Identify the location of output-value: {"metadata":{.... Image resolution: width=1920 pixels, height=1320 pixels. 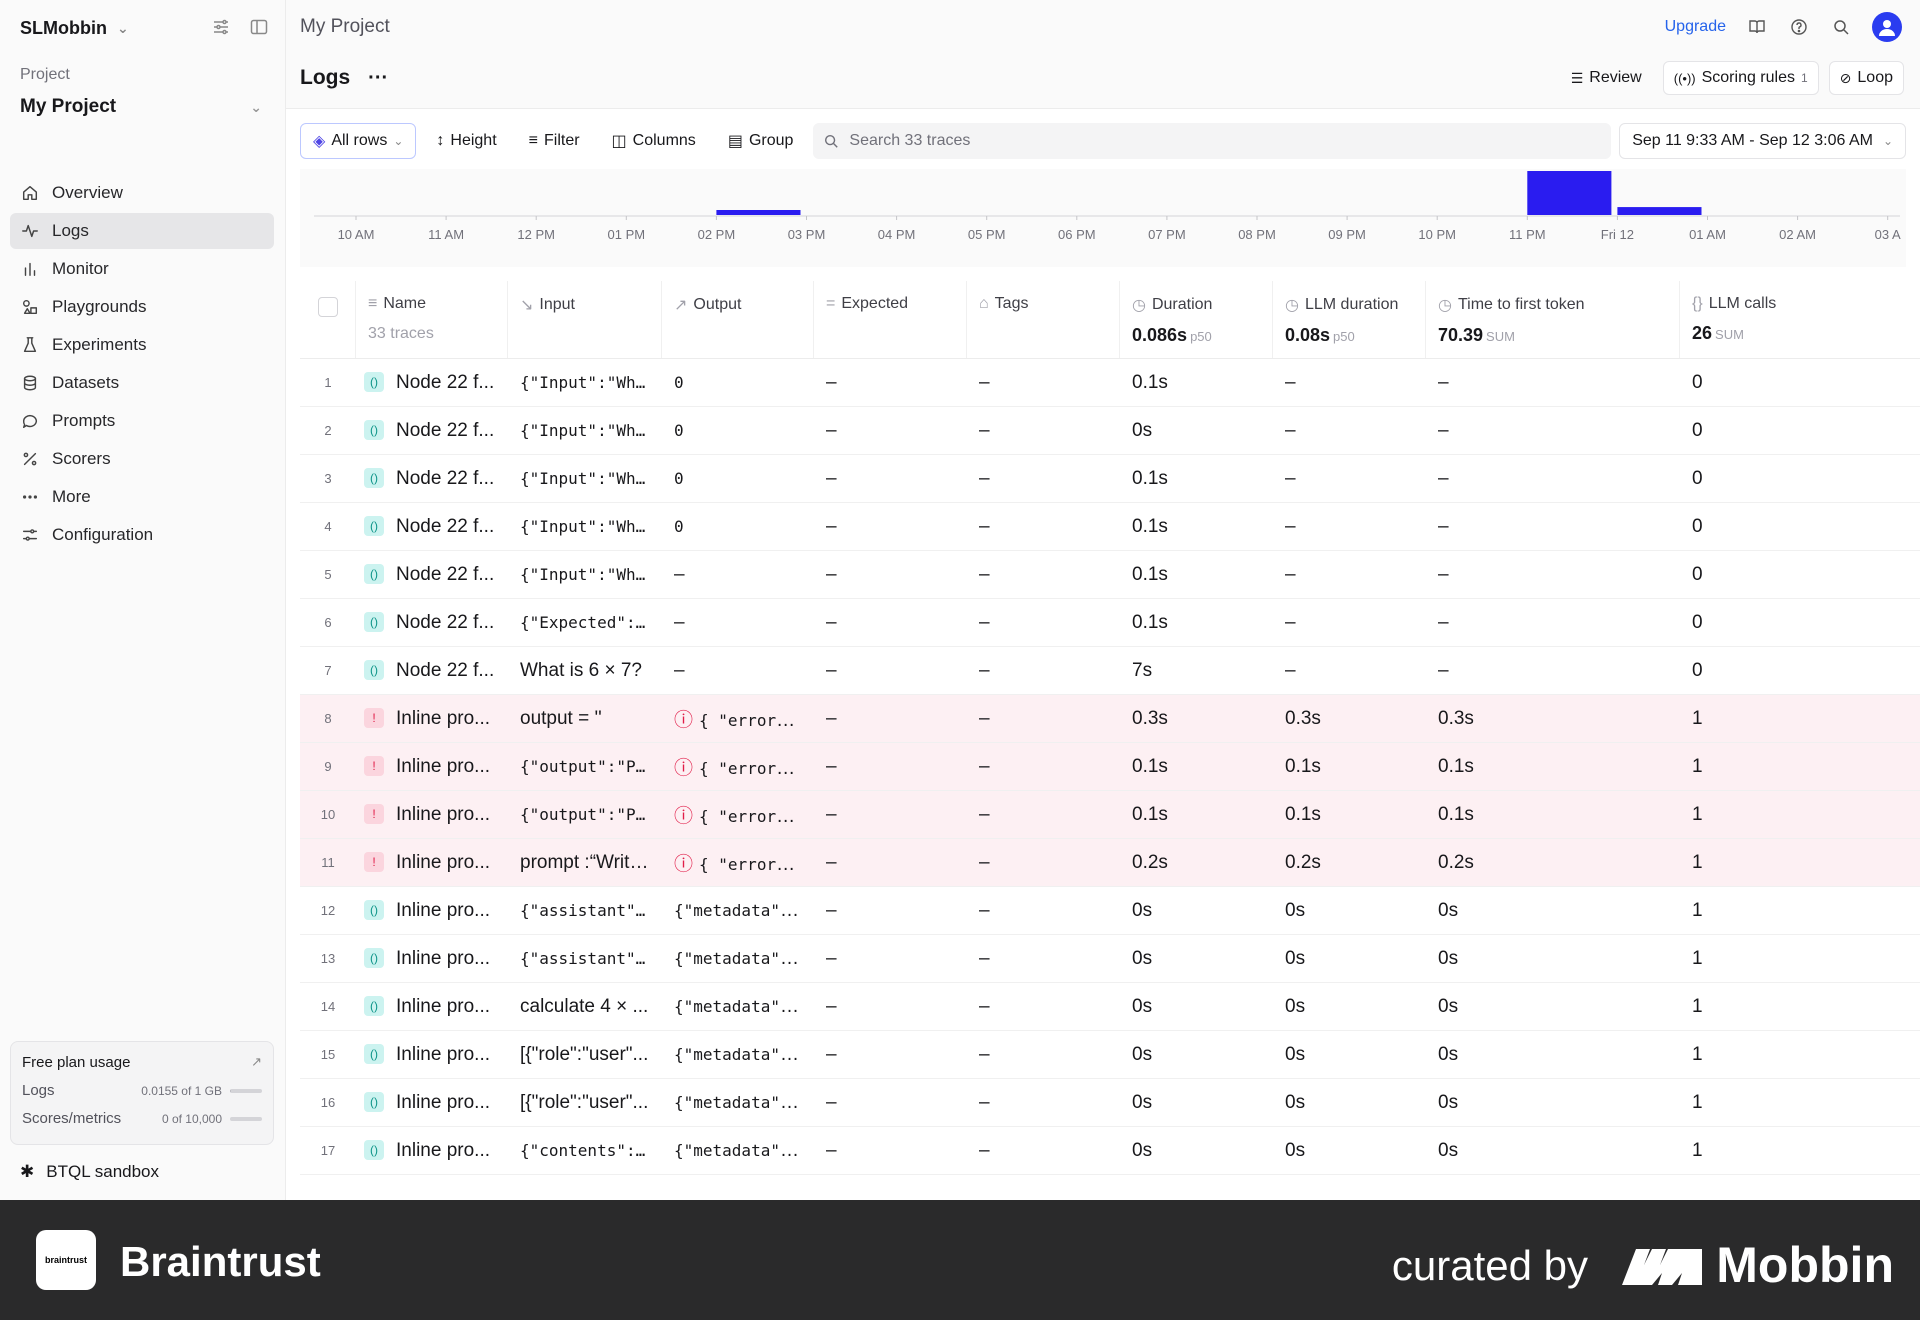
(744, 1102).